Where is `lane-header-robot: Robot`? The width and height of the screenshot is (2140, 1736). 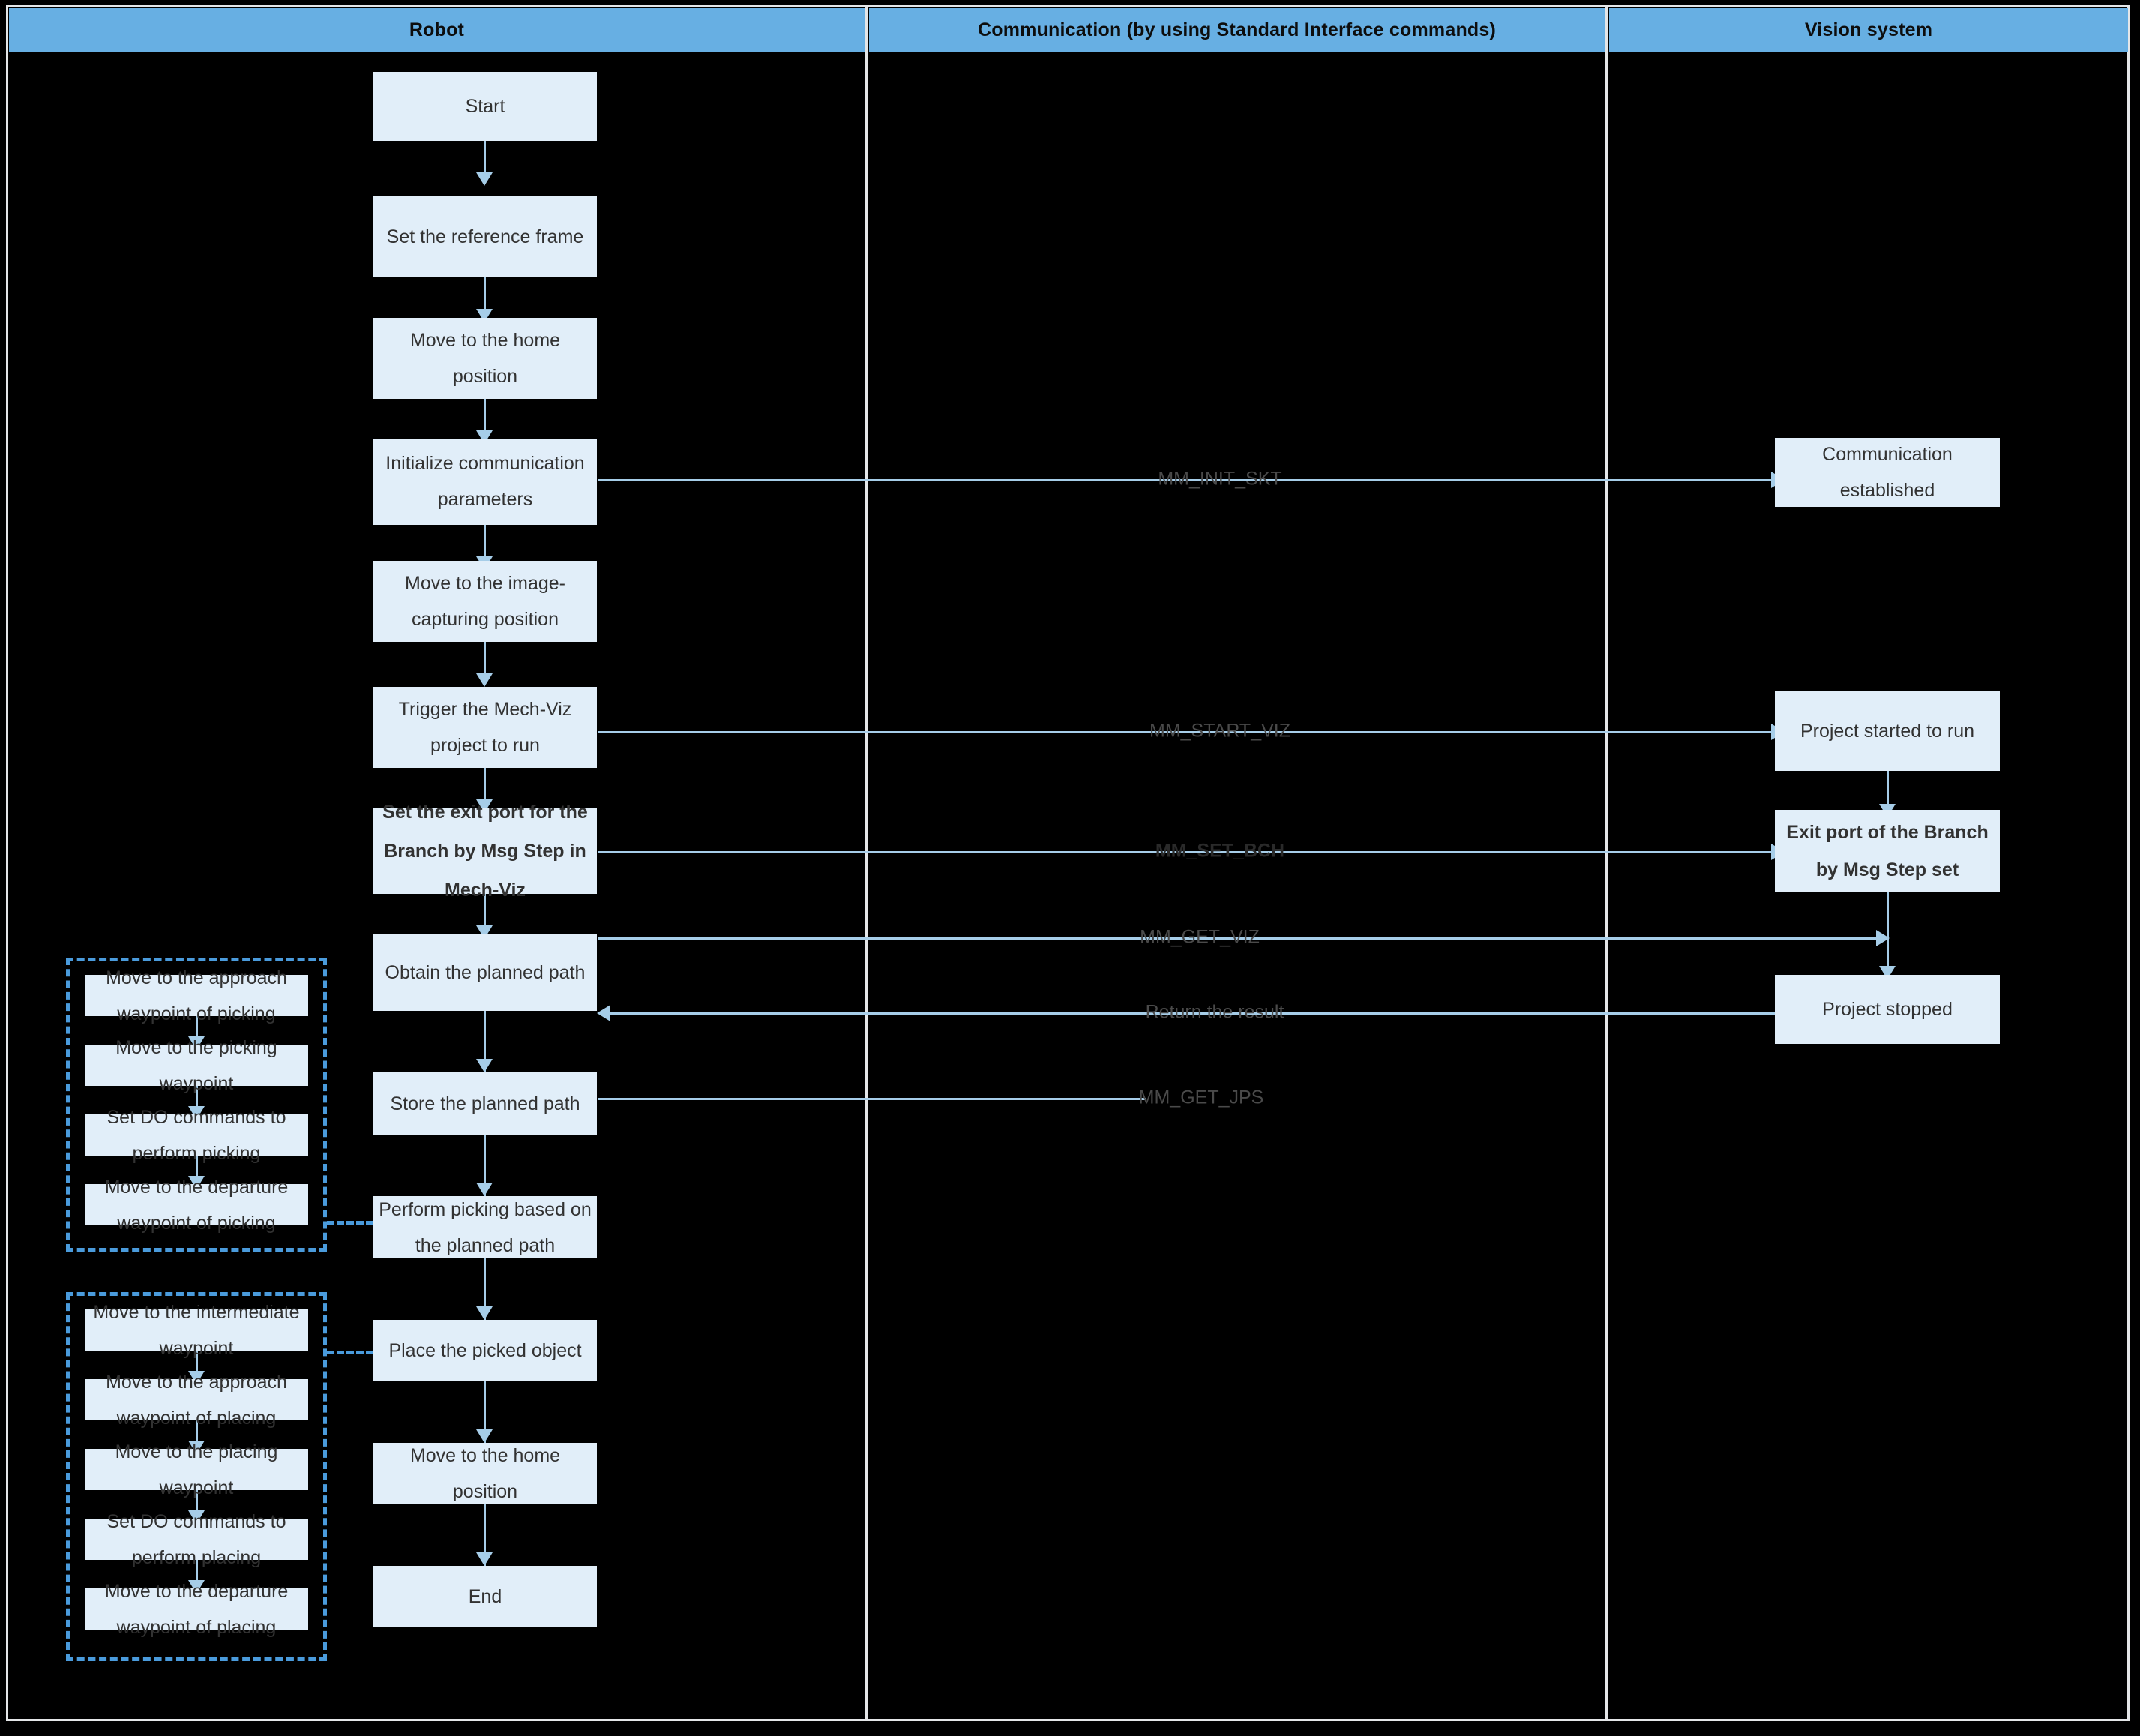
lane-header-robot: Robot is located at coordinates (437, 30).